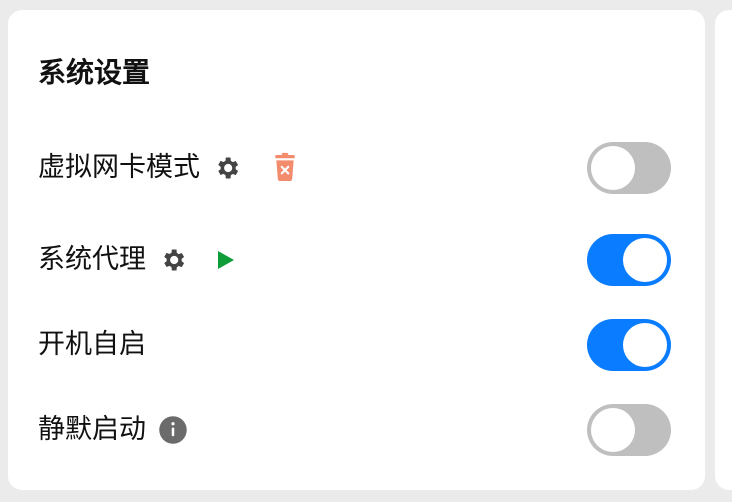 This screenshot has height=502, width=732. I want to click on setting-label-virtual-nic: 虚拟网卡模式, so click(119, 167).